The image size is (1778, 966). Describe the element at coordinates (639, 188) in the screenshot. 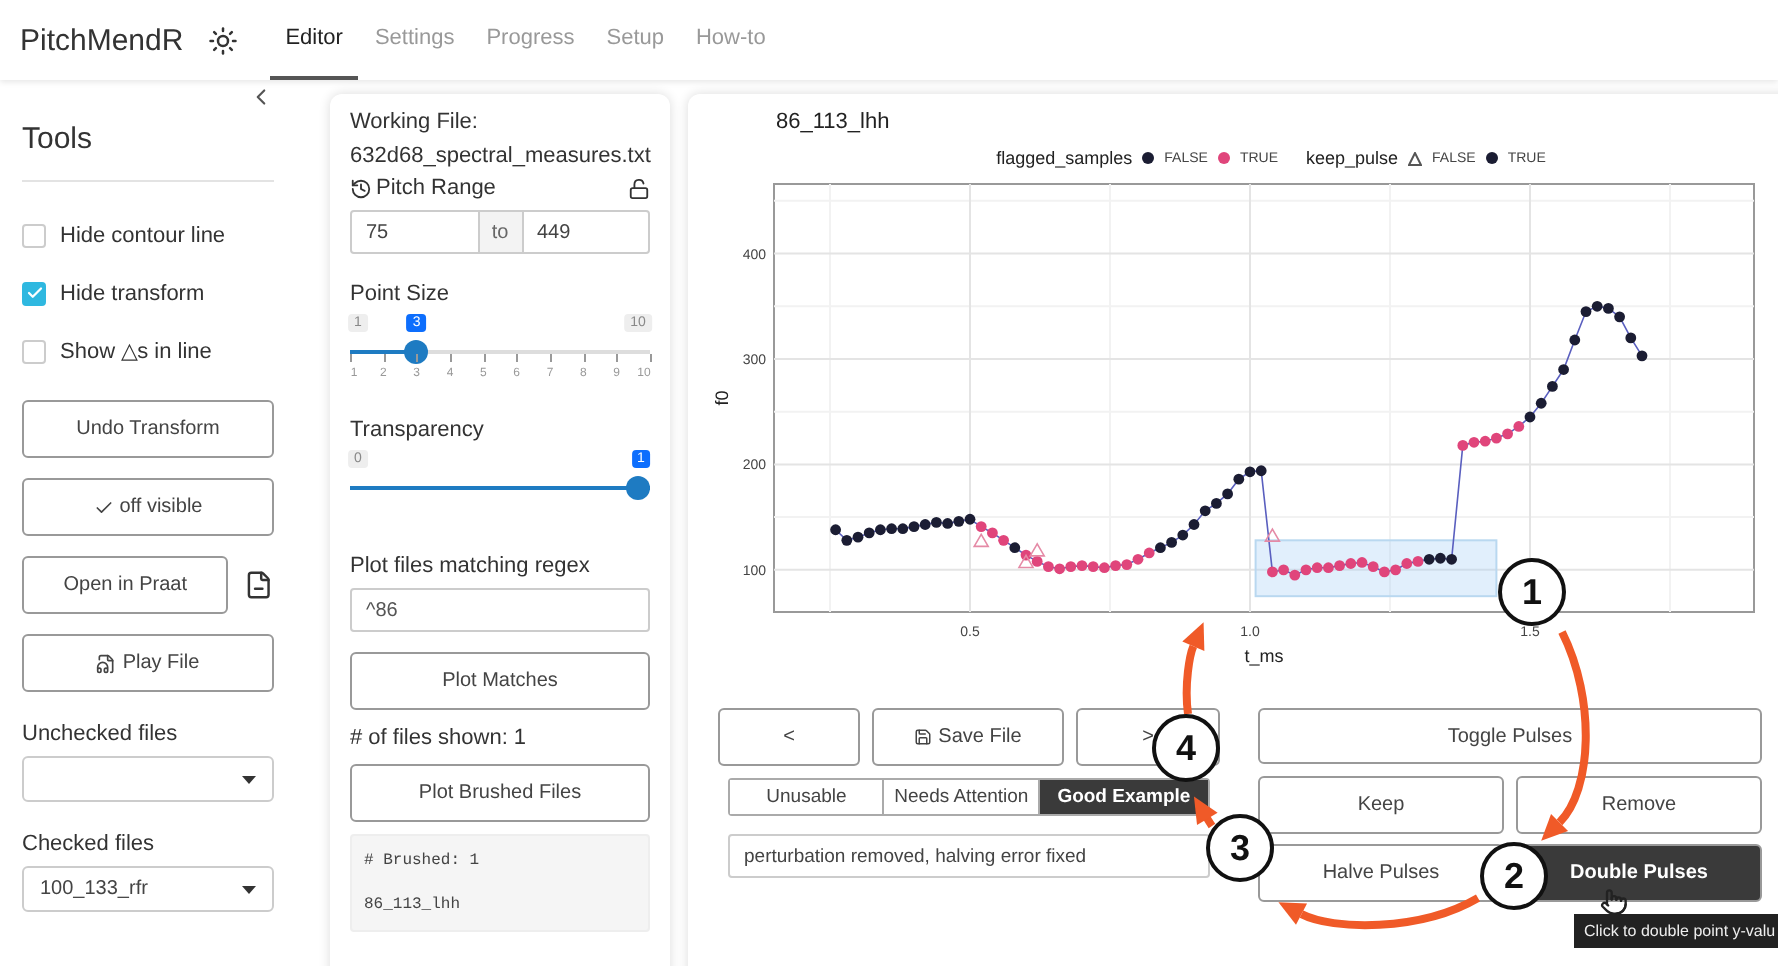

I see `unlock-icon` at that location.